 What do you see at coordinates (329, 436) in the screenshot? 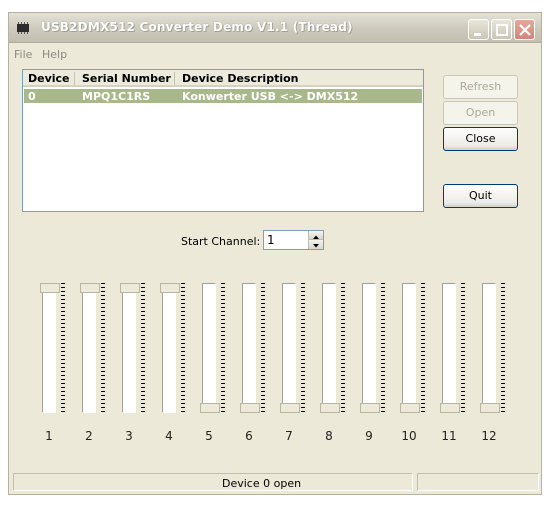
I see `fader-number: 8` at bounding box center [329, 436].